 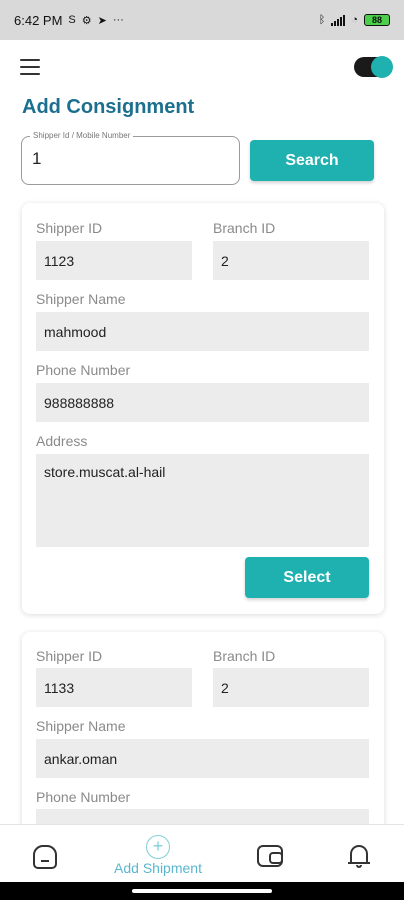 I want to click on nav-add-shipment: + Add Shipment, so click(x=158, y=855).